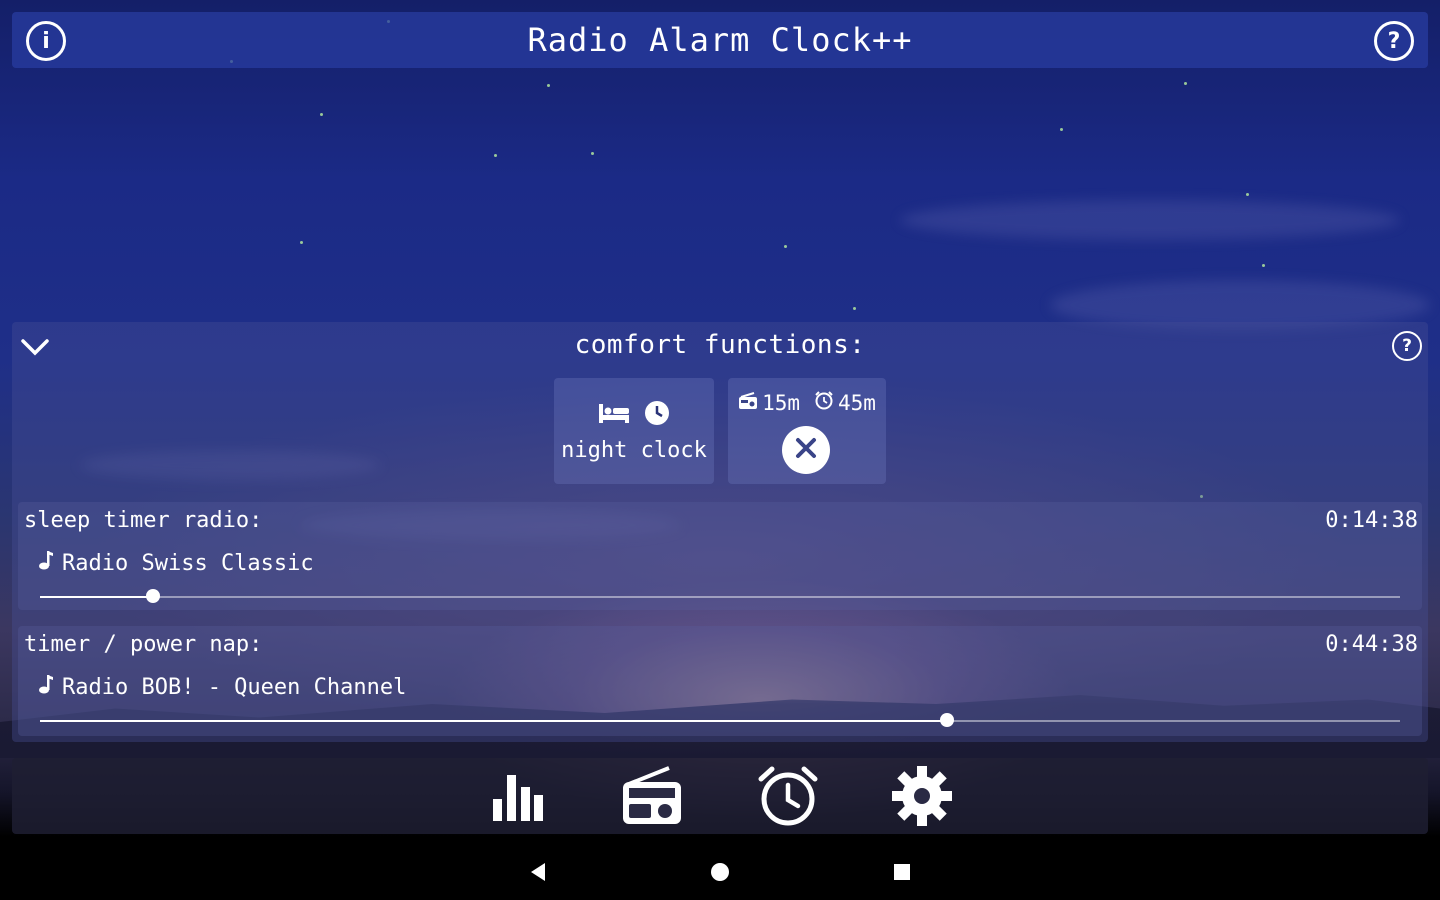 This screenshot has height=900, width=1440. I want to click on home-icon, so click(720, 872).